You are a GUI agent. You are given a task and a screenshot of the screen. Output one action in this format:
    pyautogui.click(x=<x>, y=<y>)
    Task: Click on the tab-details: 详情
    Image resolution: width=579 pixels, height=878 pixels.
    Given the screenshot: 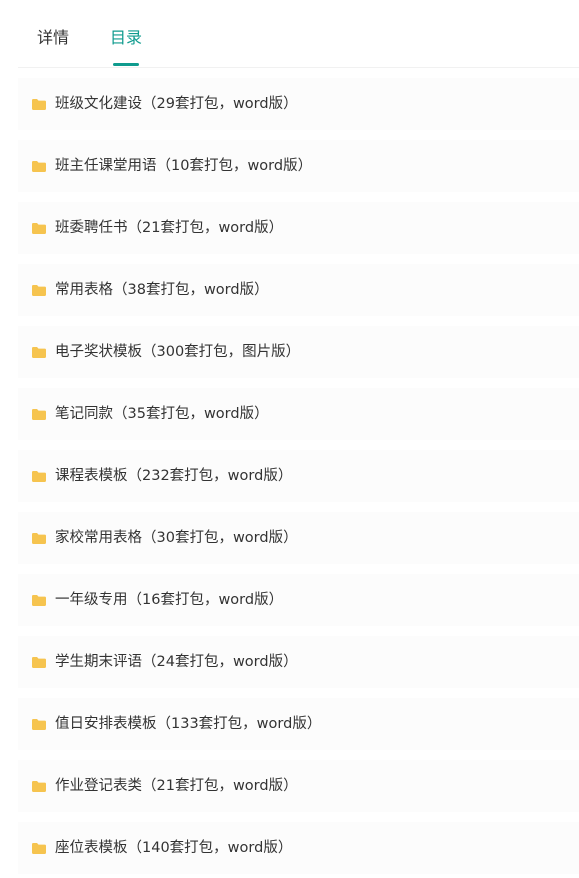 What is the action you would take?
    pyautogui.click(x=53, y=38)
    